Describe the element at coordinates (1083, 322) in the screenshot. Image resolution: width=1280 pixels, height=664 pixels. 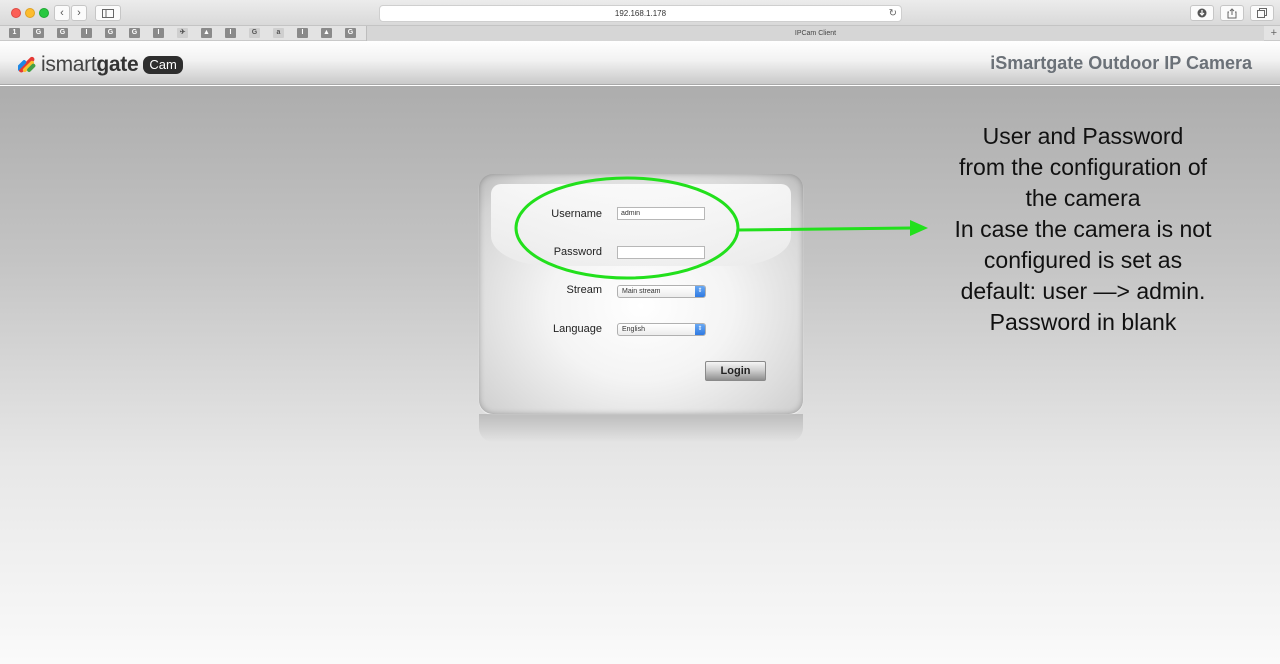
I see `annotation-line: Password in blank` at that location.